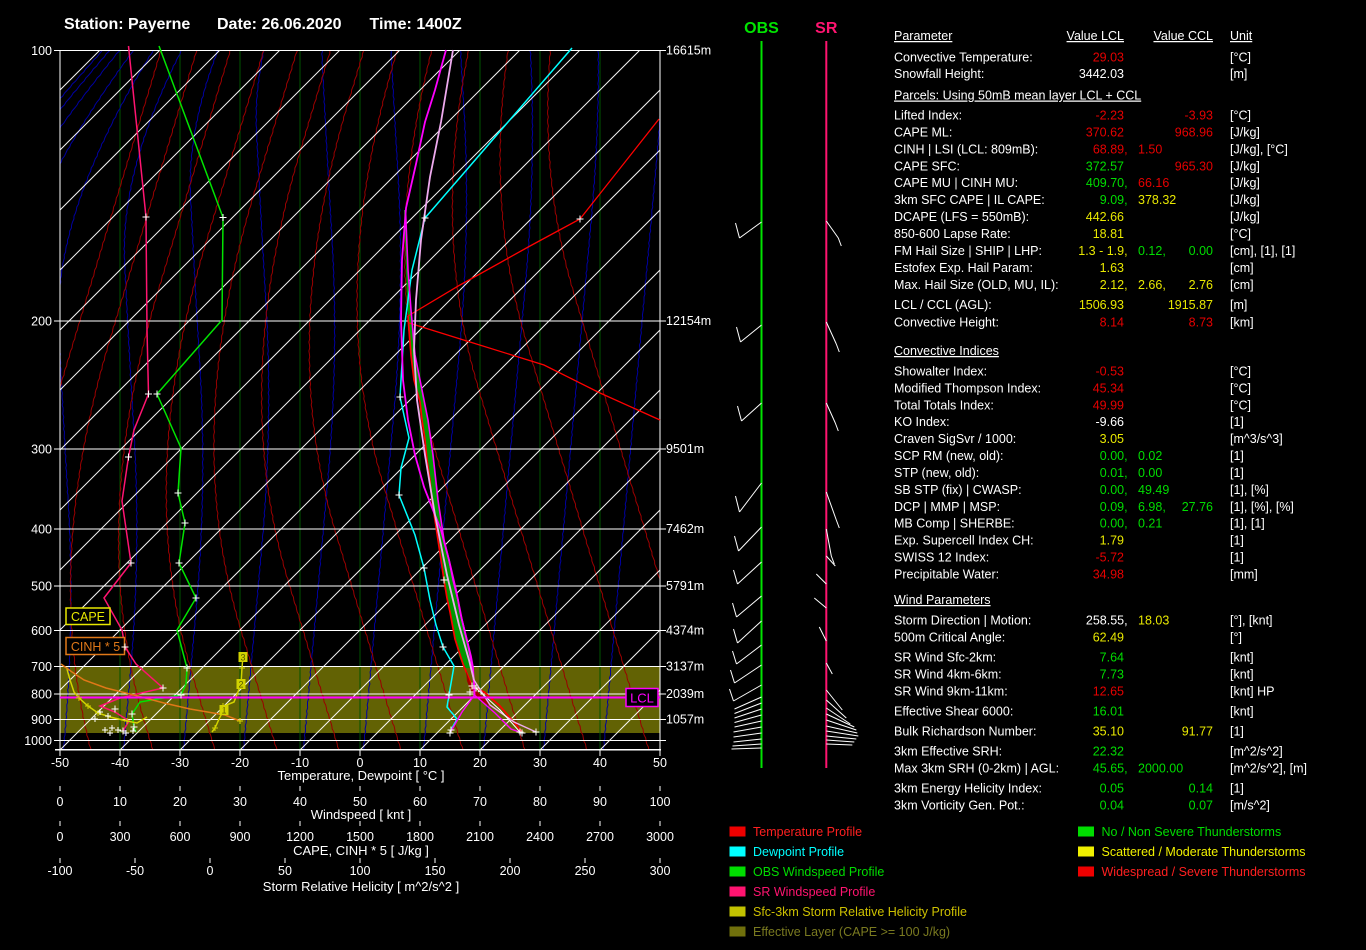  Describe the element at coordinates (41, 587) in the screenshot. I see `svg-text: 500` at that location.